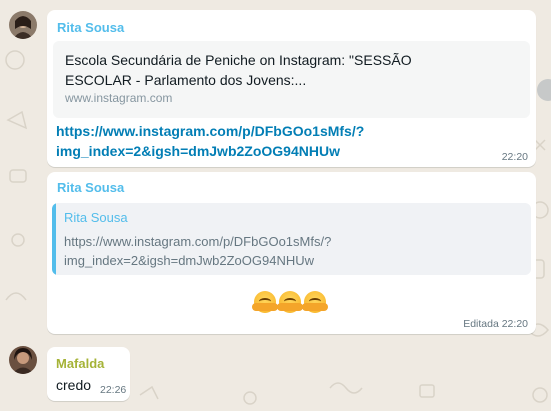 The height and width of the screenshot is (411, 551). What do you see at coordinates (96, 217) in the screenshot?
I see `quote-author: Rita Sousa` at bounding box center [96, 217].